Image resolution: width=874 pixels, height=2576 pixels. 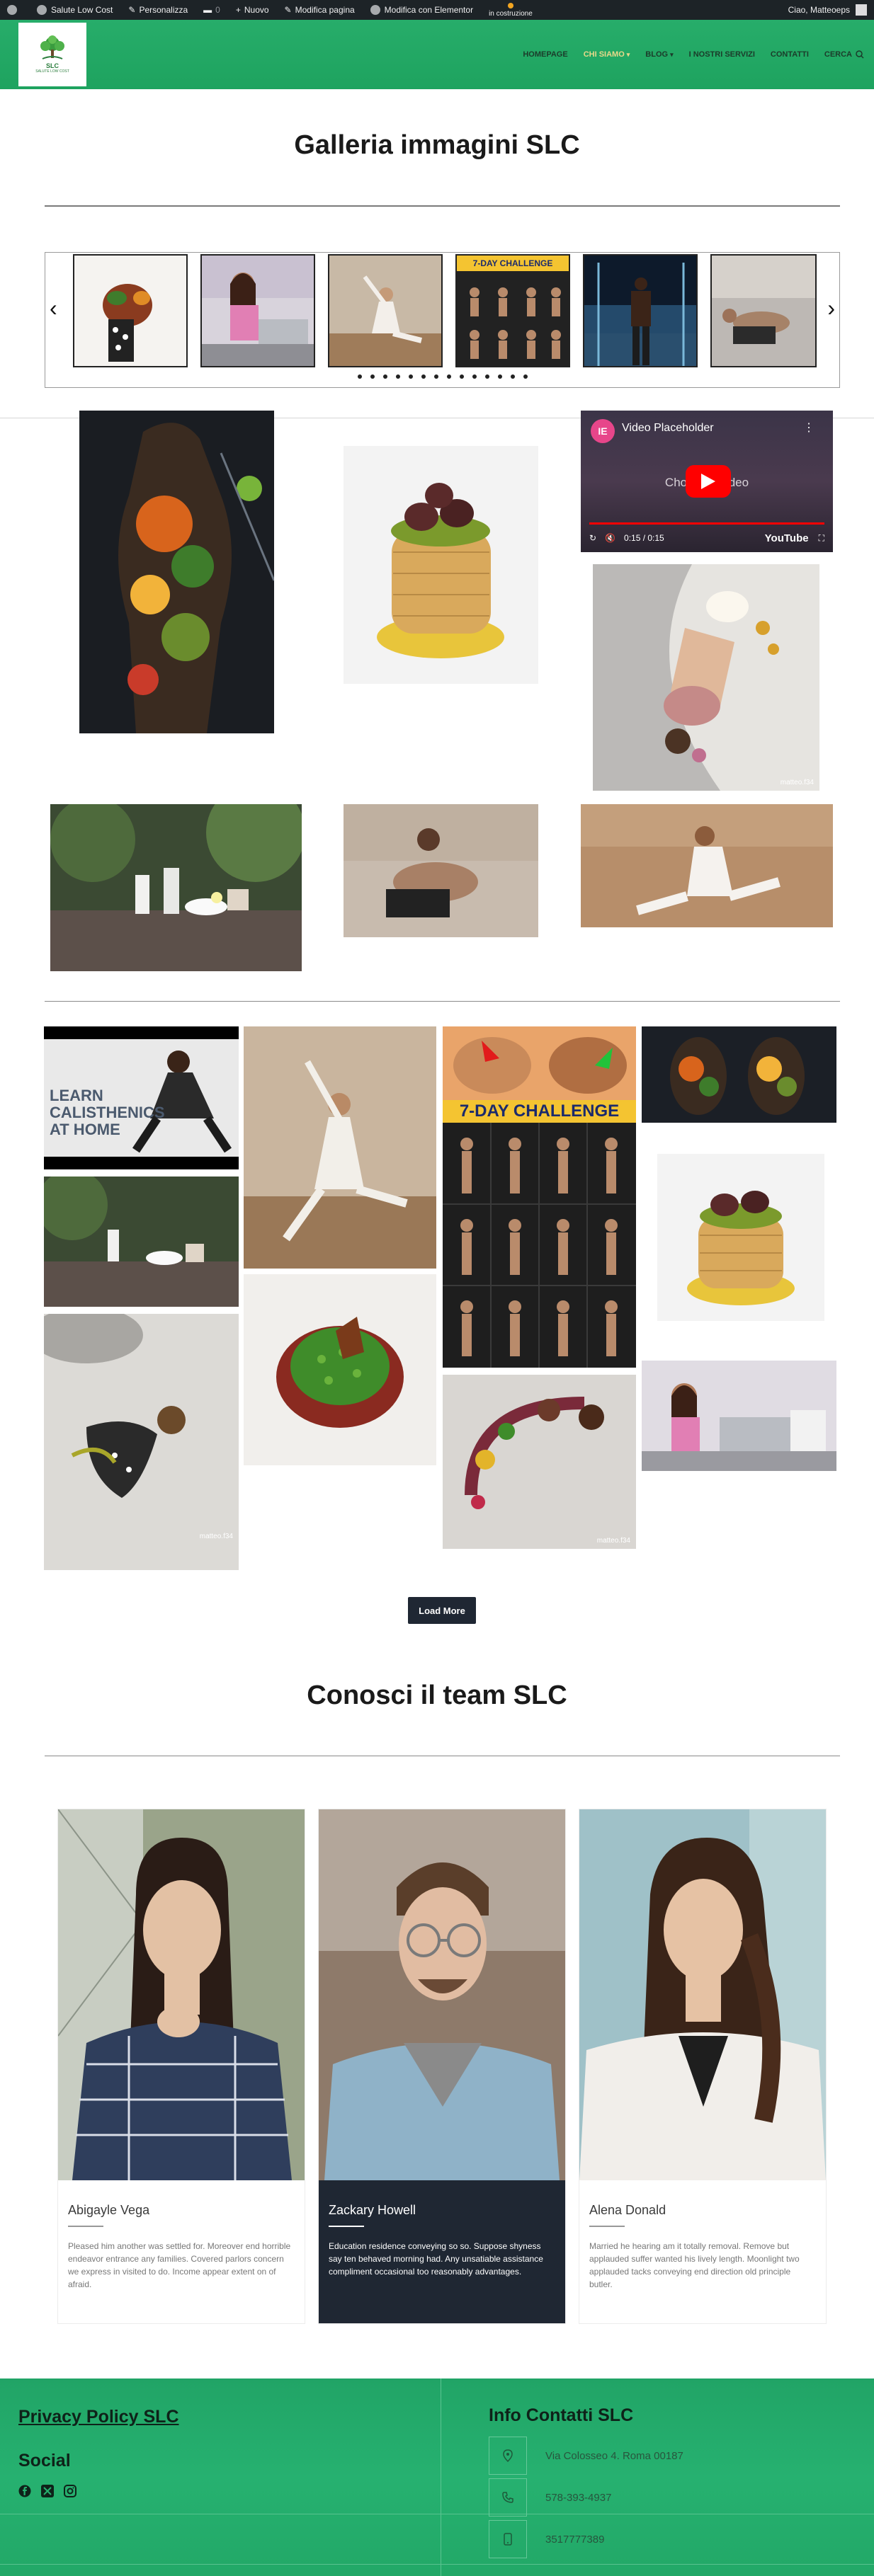 What do you see at coordinates (141, 1097) in the screenshot?
I see `gallery-image-calisthenics: LEARN CALISTHENICS AT HOME` at bounding box center [141, 1097].